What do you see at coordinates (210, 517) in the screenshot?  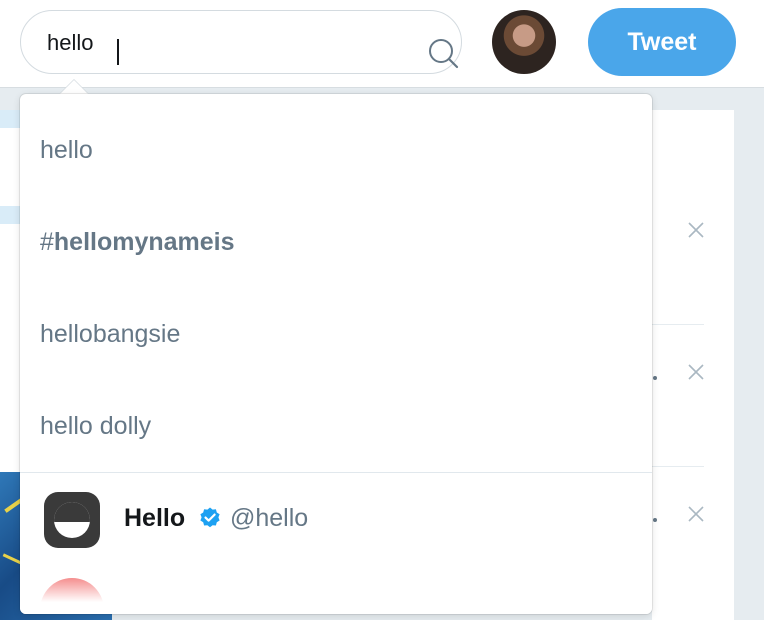 I see `verified-badge-icon` at bounding box center [210, 517].